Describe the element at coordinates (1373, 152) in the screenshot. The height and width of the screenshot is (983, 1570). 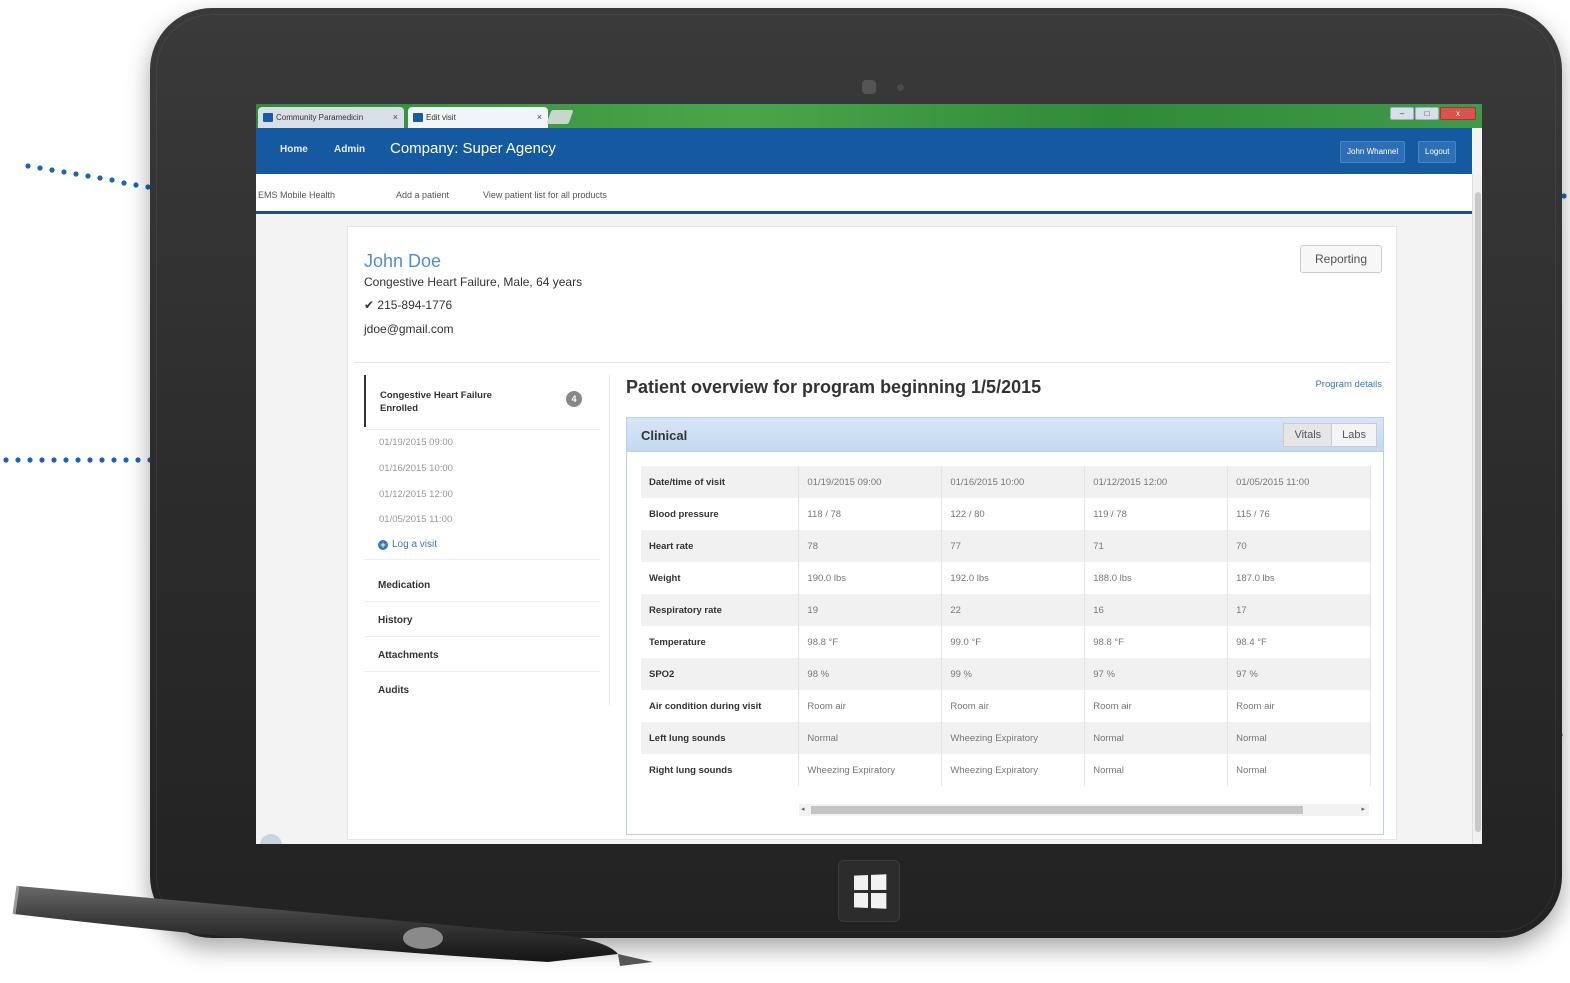
I see `user-button: John Whannel` at that location.